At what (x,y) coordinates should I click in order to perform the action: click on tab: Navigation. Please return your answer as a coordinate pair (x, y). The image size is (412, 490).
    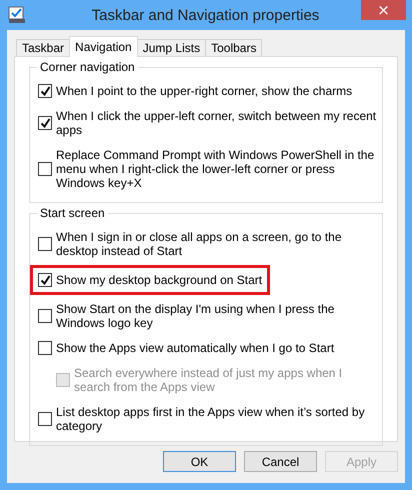
    Looking at the image, I should click on (103, 46).